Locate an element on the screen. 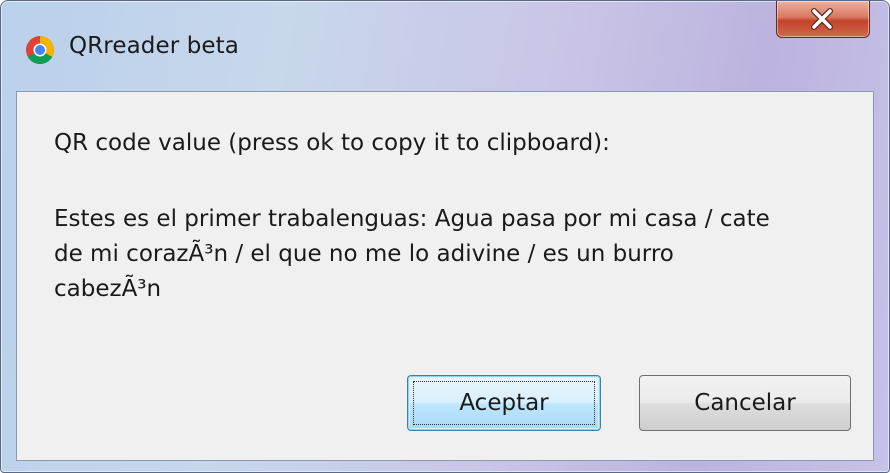 The width and height of the screenshot is (890, 473). close-button is located at coordinates (823, 19).